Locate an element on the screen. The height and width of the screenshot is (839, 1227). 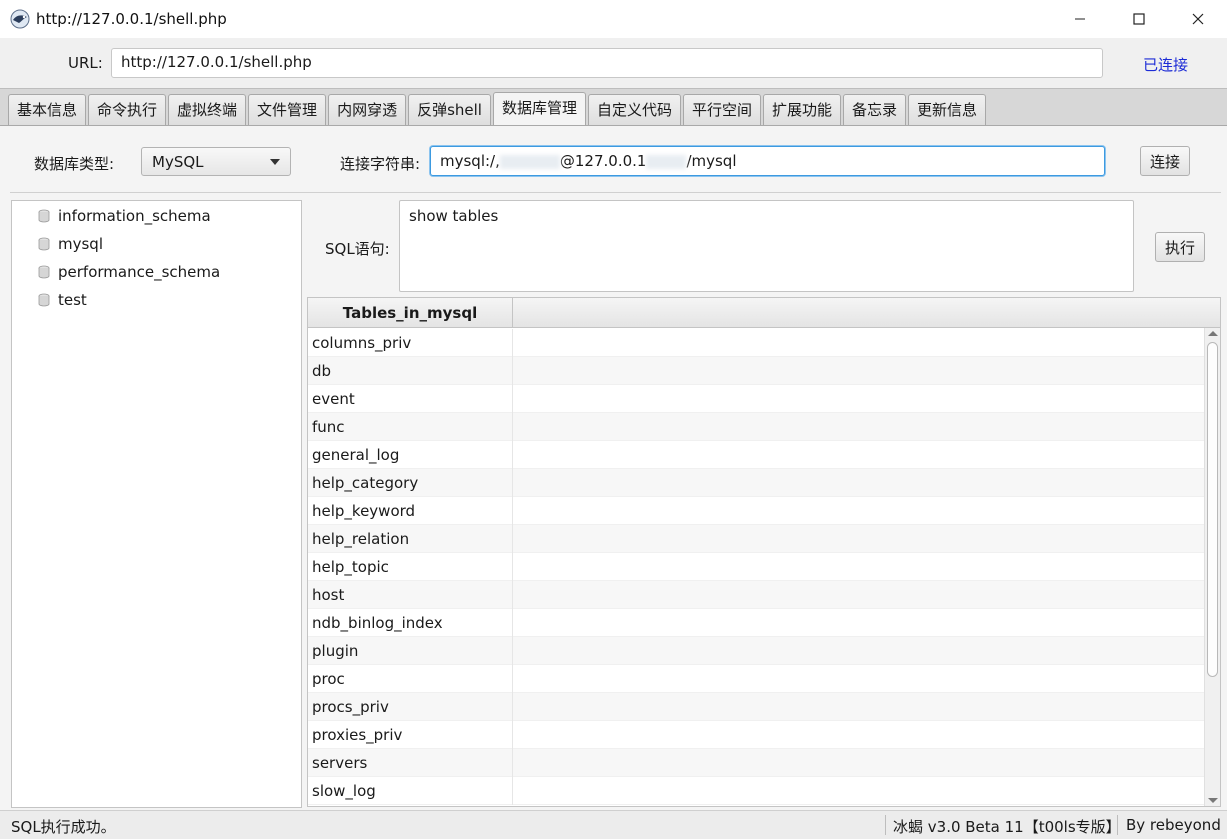
database-name: performance_schema is located at coordinates (139, 272).